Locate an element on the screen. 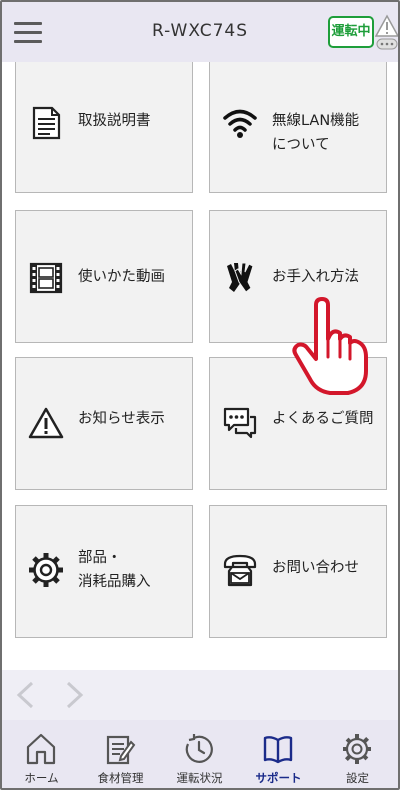  top-bar: R-WXC74S 運転中 is located at coordinates (200, 32).